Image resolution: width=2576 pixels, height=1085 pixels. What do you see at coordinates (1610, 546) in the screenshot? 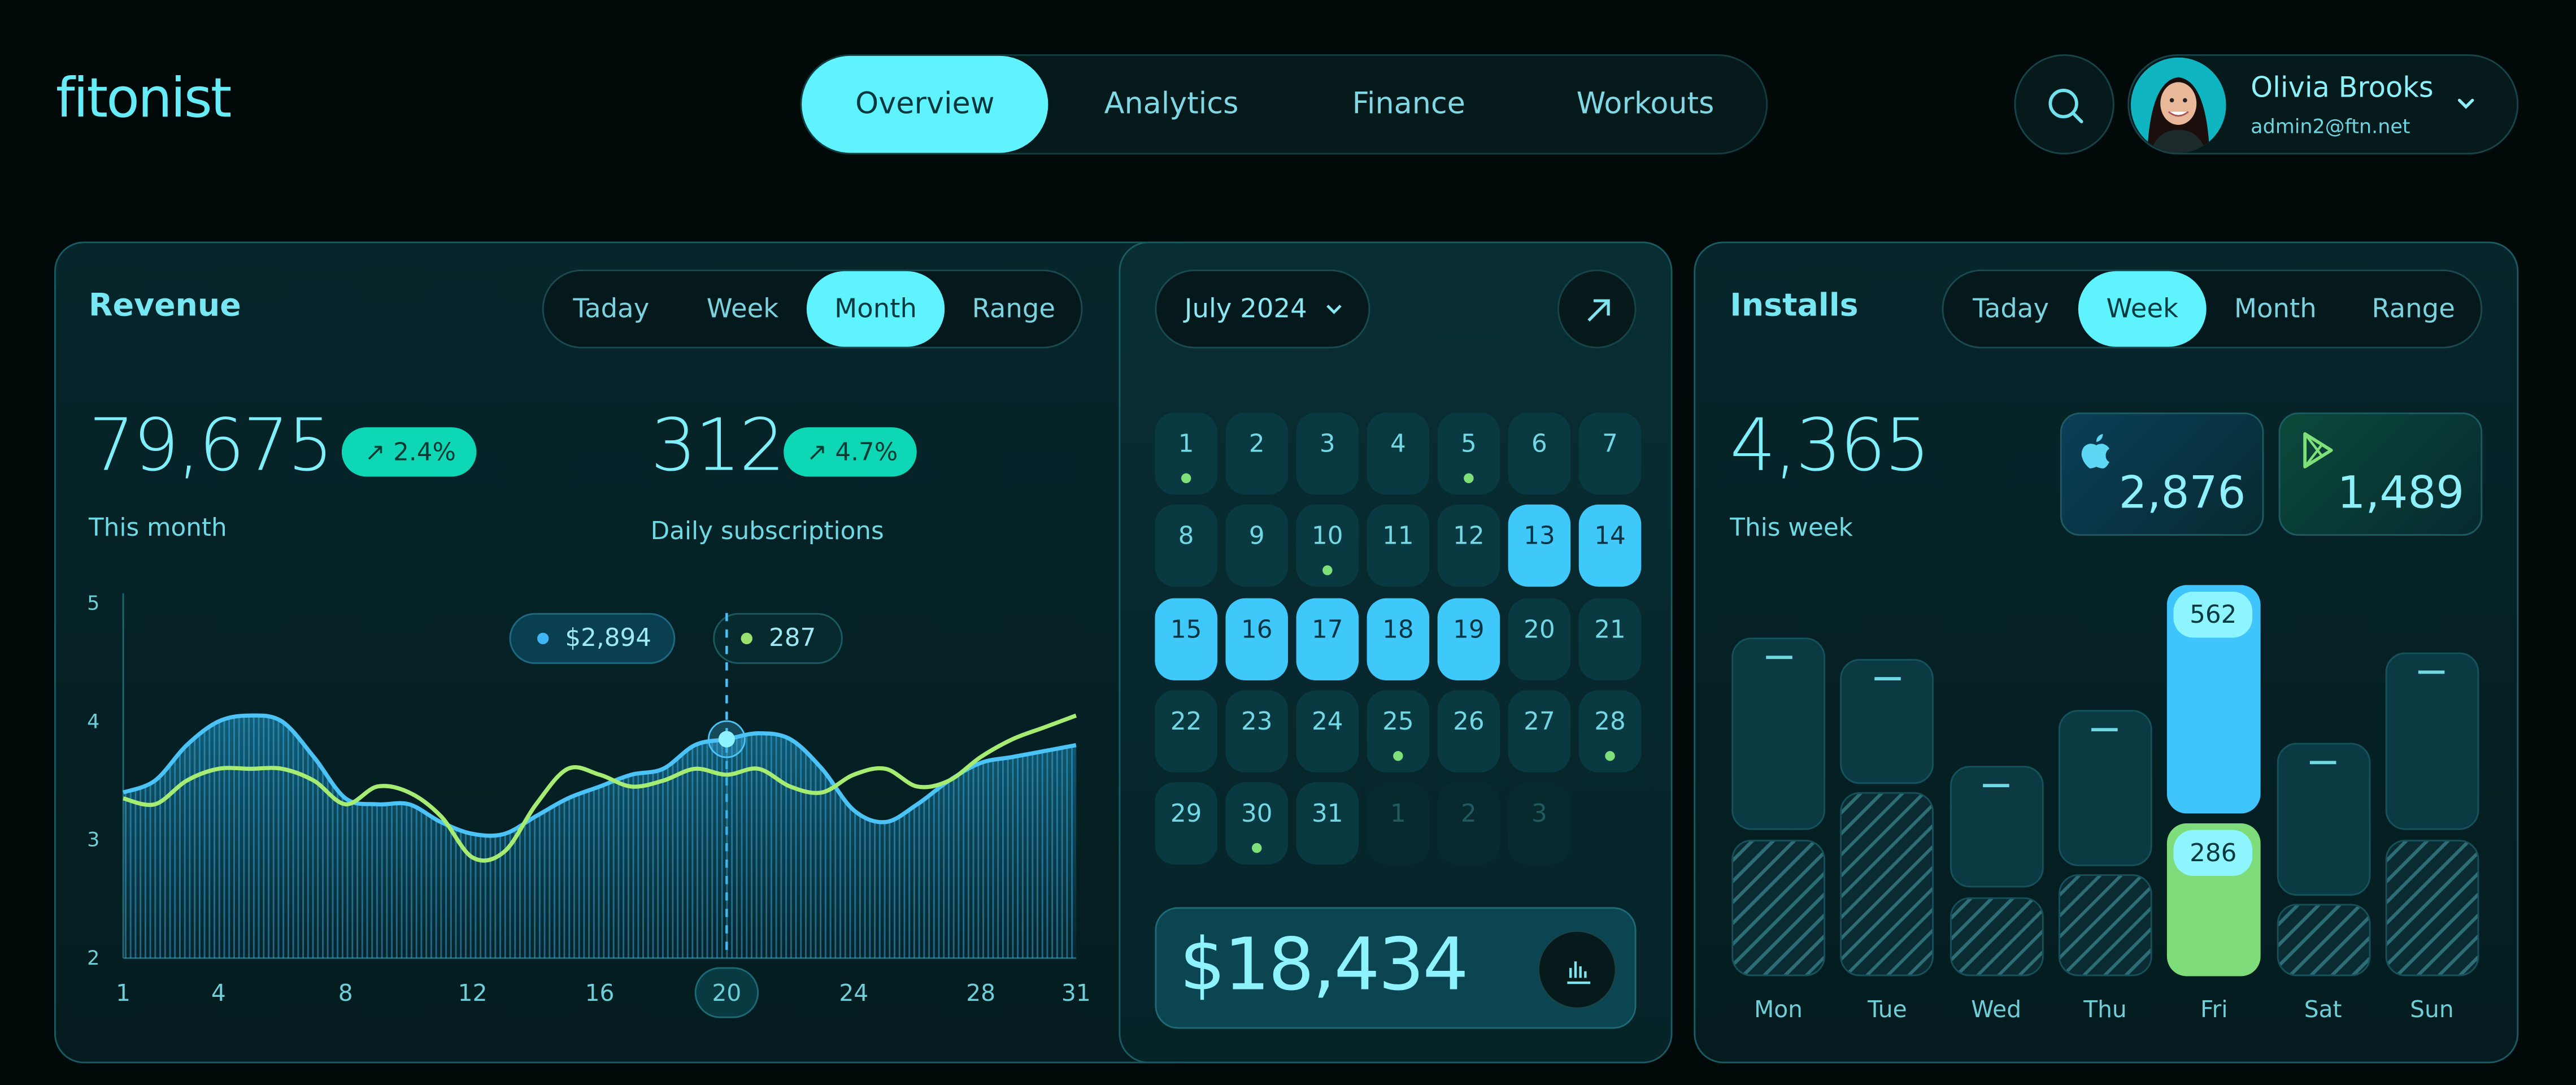
I see `calendar-day: 14` at bounding box center [1610, 546].